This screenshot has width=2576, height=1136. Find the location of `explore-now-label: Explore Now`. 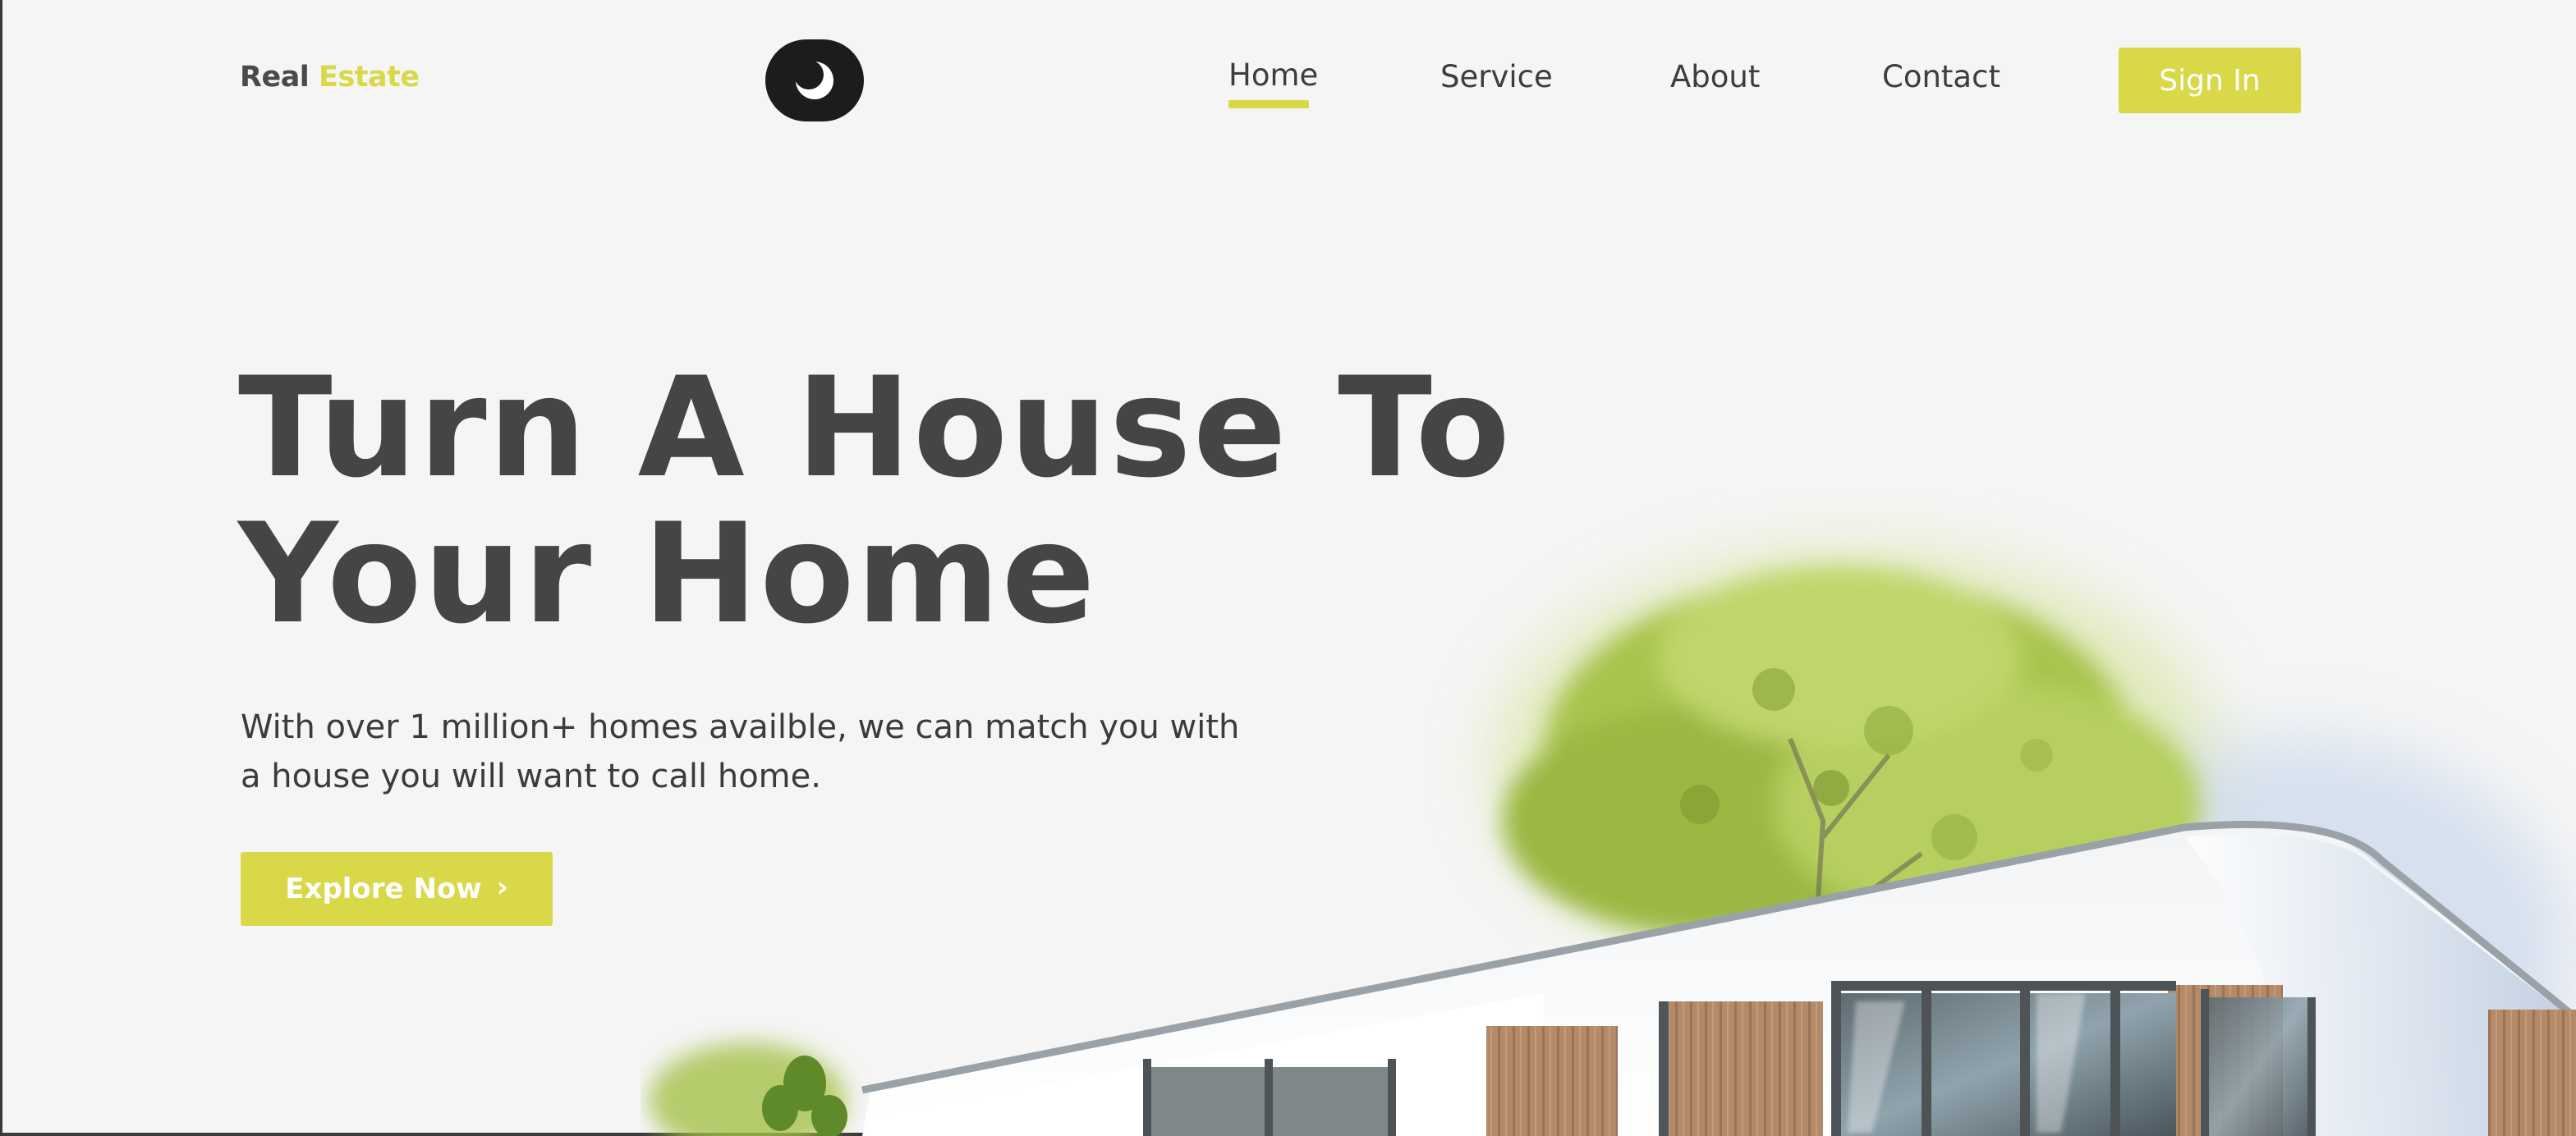

explore-now-label: Explore Now is located at coordinates (383, 889).